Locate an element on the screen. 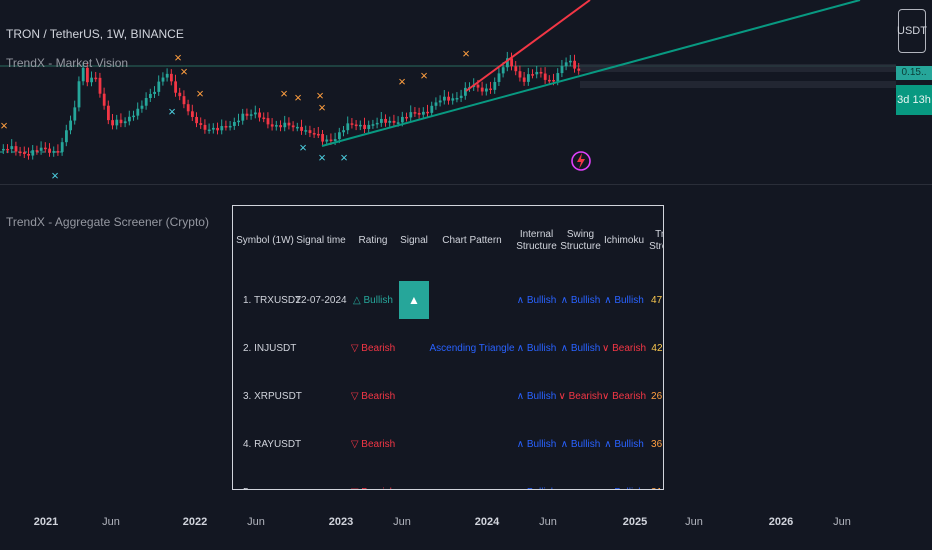  row-chart-pattern: Ascending Triangle is located at coordinates (472, 348).